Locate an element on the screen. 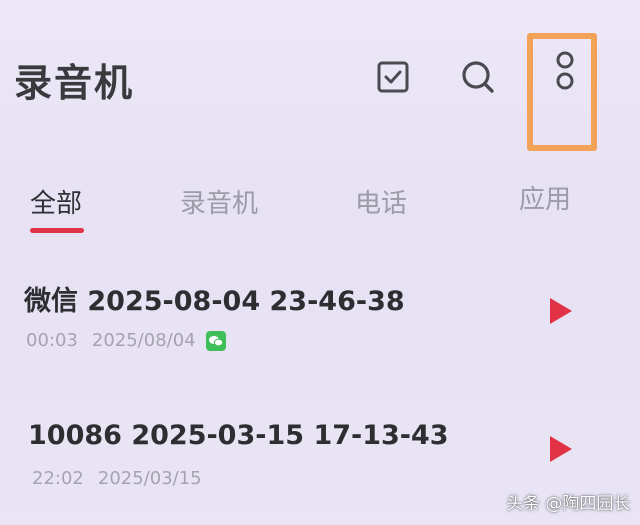  search-icon is located at coordinates (478, 77).